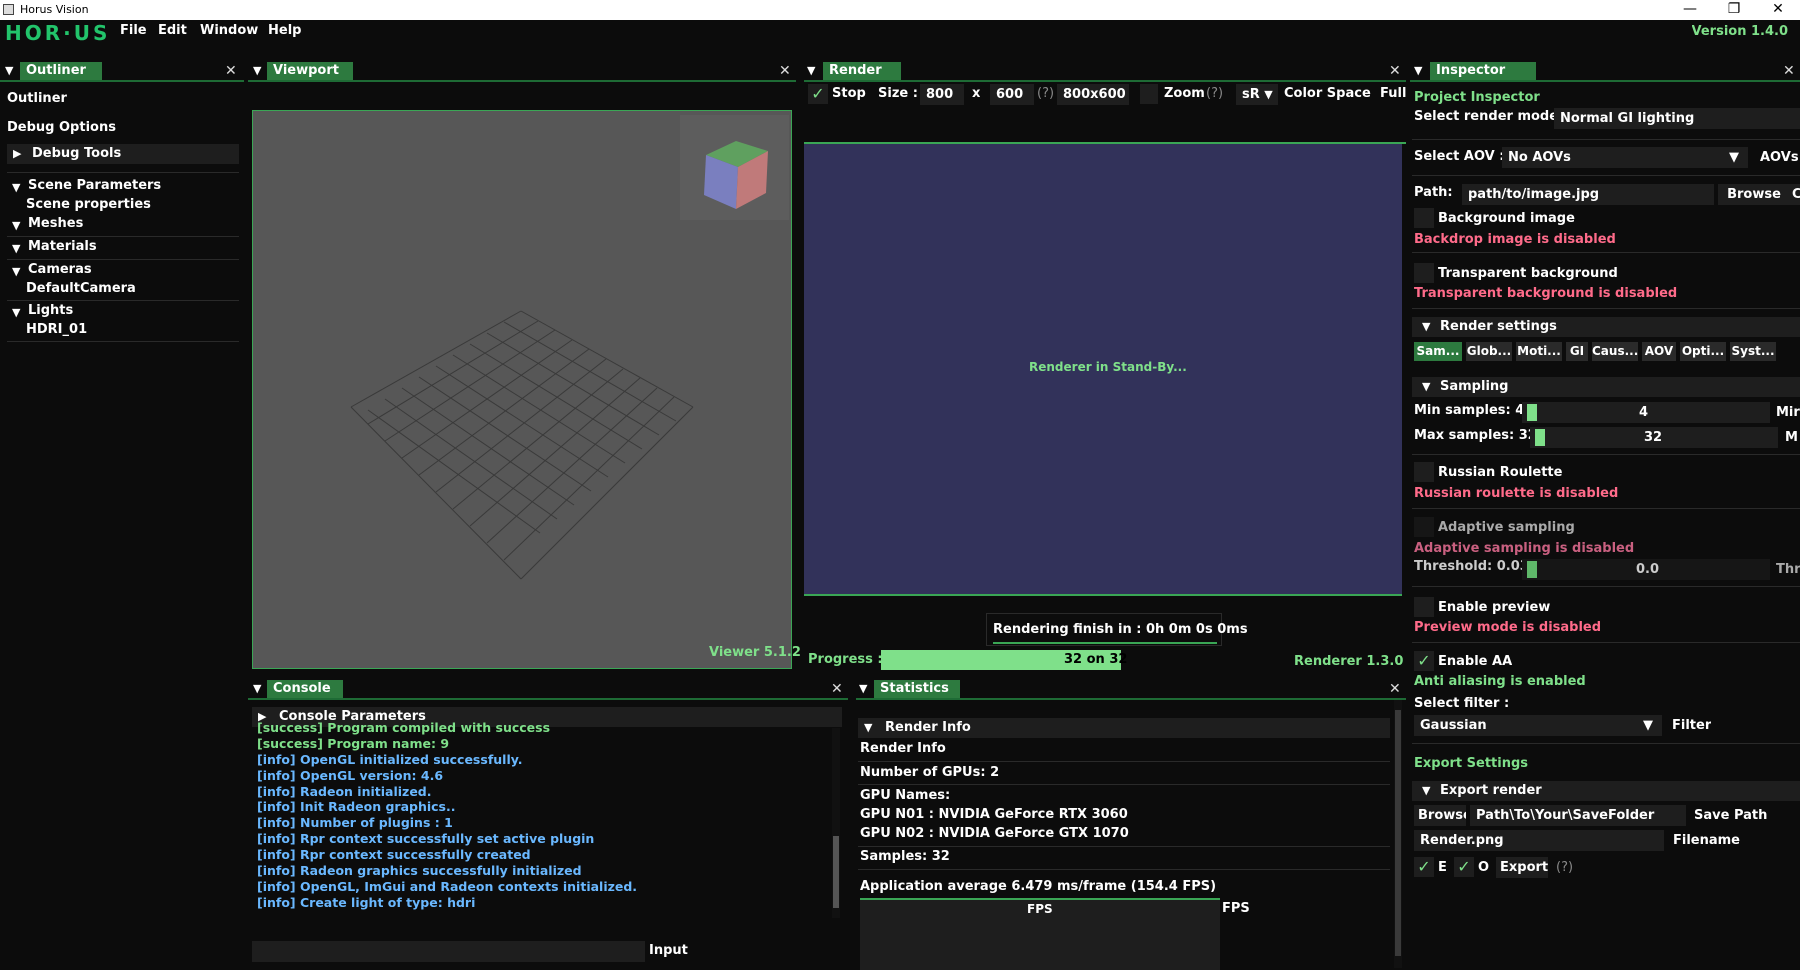 This screenshot has height=970, width=1800. What do you see at coordinates (1646, 569) in the screenshot?
I see `threshold-slider: 0.0` at bounding box center [1646, 569].